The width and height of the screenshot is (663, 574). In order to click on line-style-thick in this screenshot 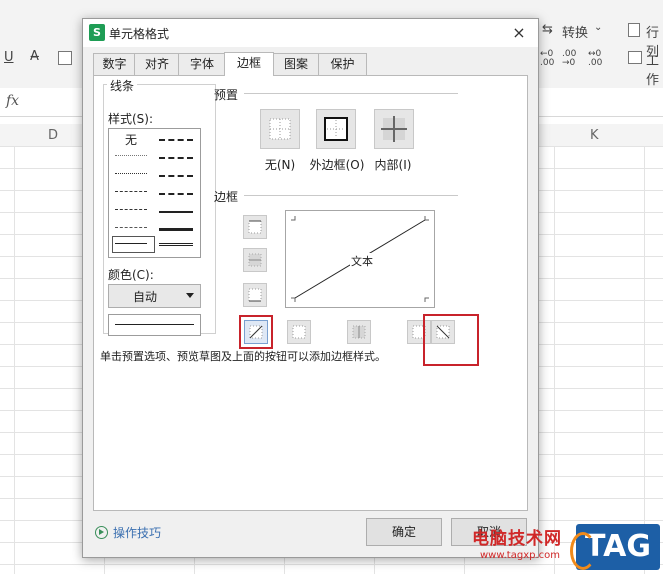, I will do `click(176, 229)`.